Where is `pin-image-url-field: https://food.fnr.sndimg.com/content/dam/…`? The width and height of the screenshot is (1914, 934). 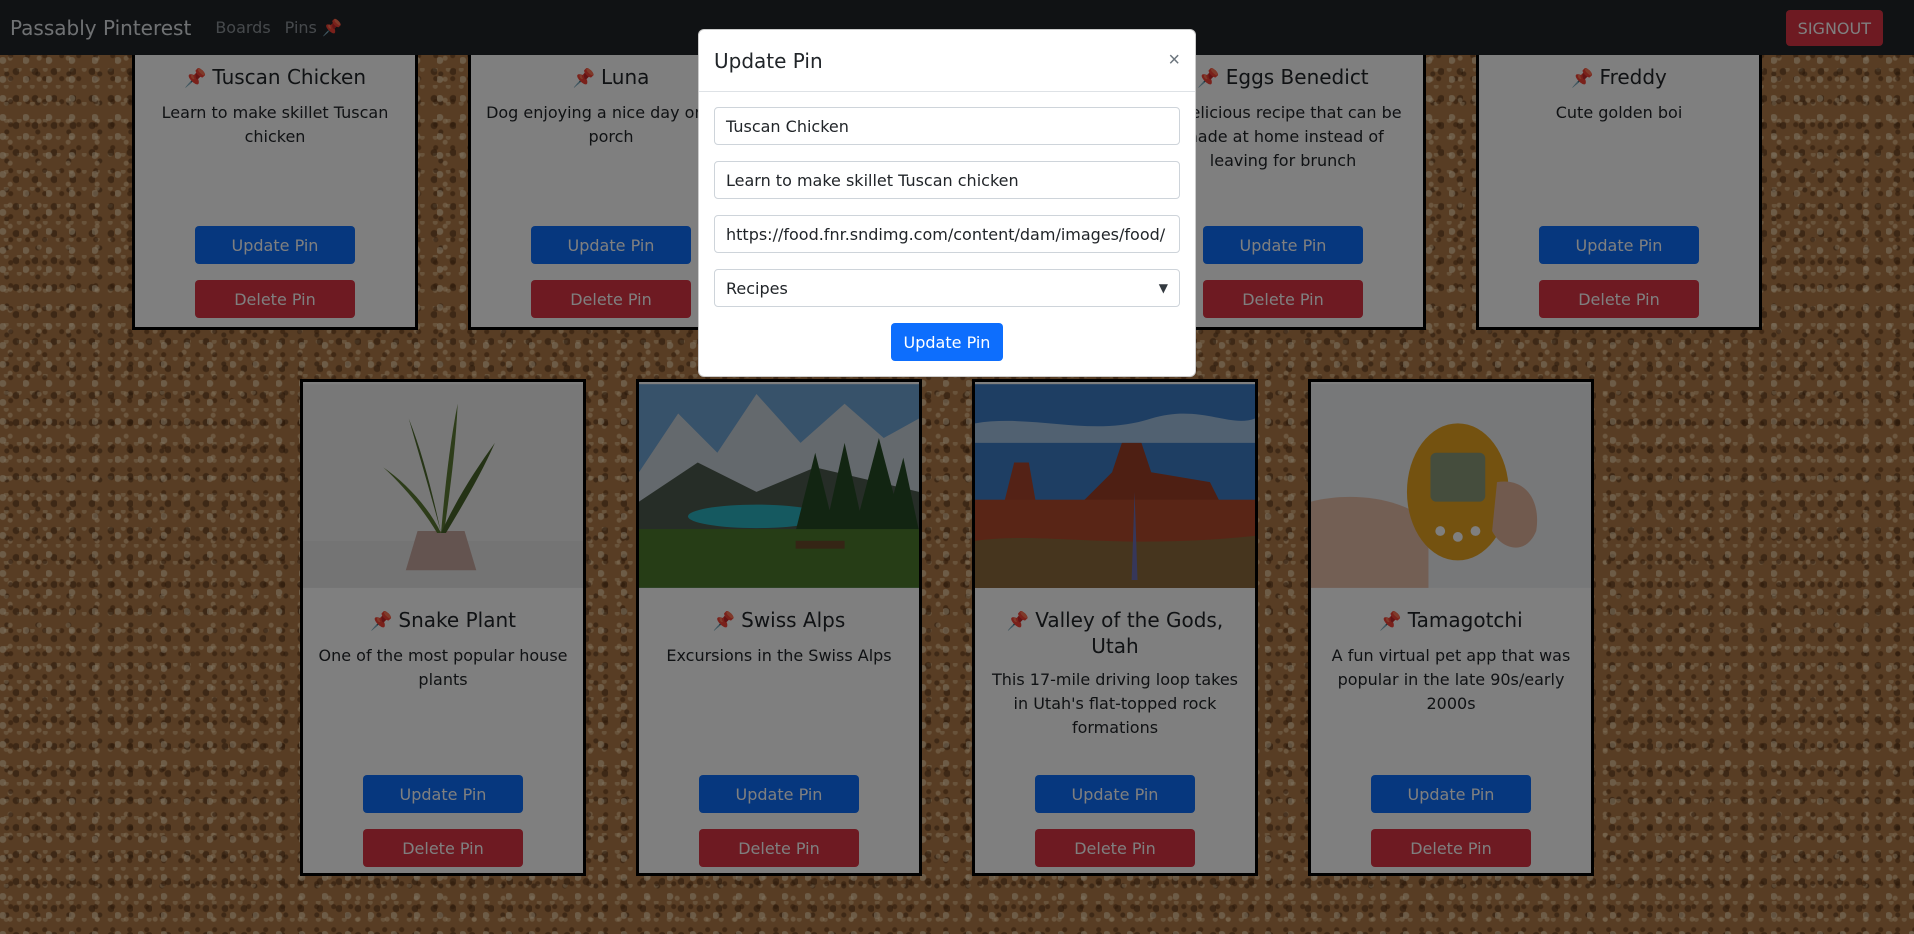
pin-image-url-field: https://food.fnr.sndimg.com/content/dam/… is located at coordinates (947, 234).